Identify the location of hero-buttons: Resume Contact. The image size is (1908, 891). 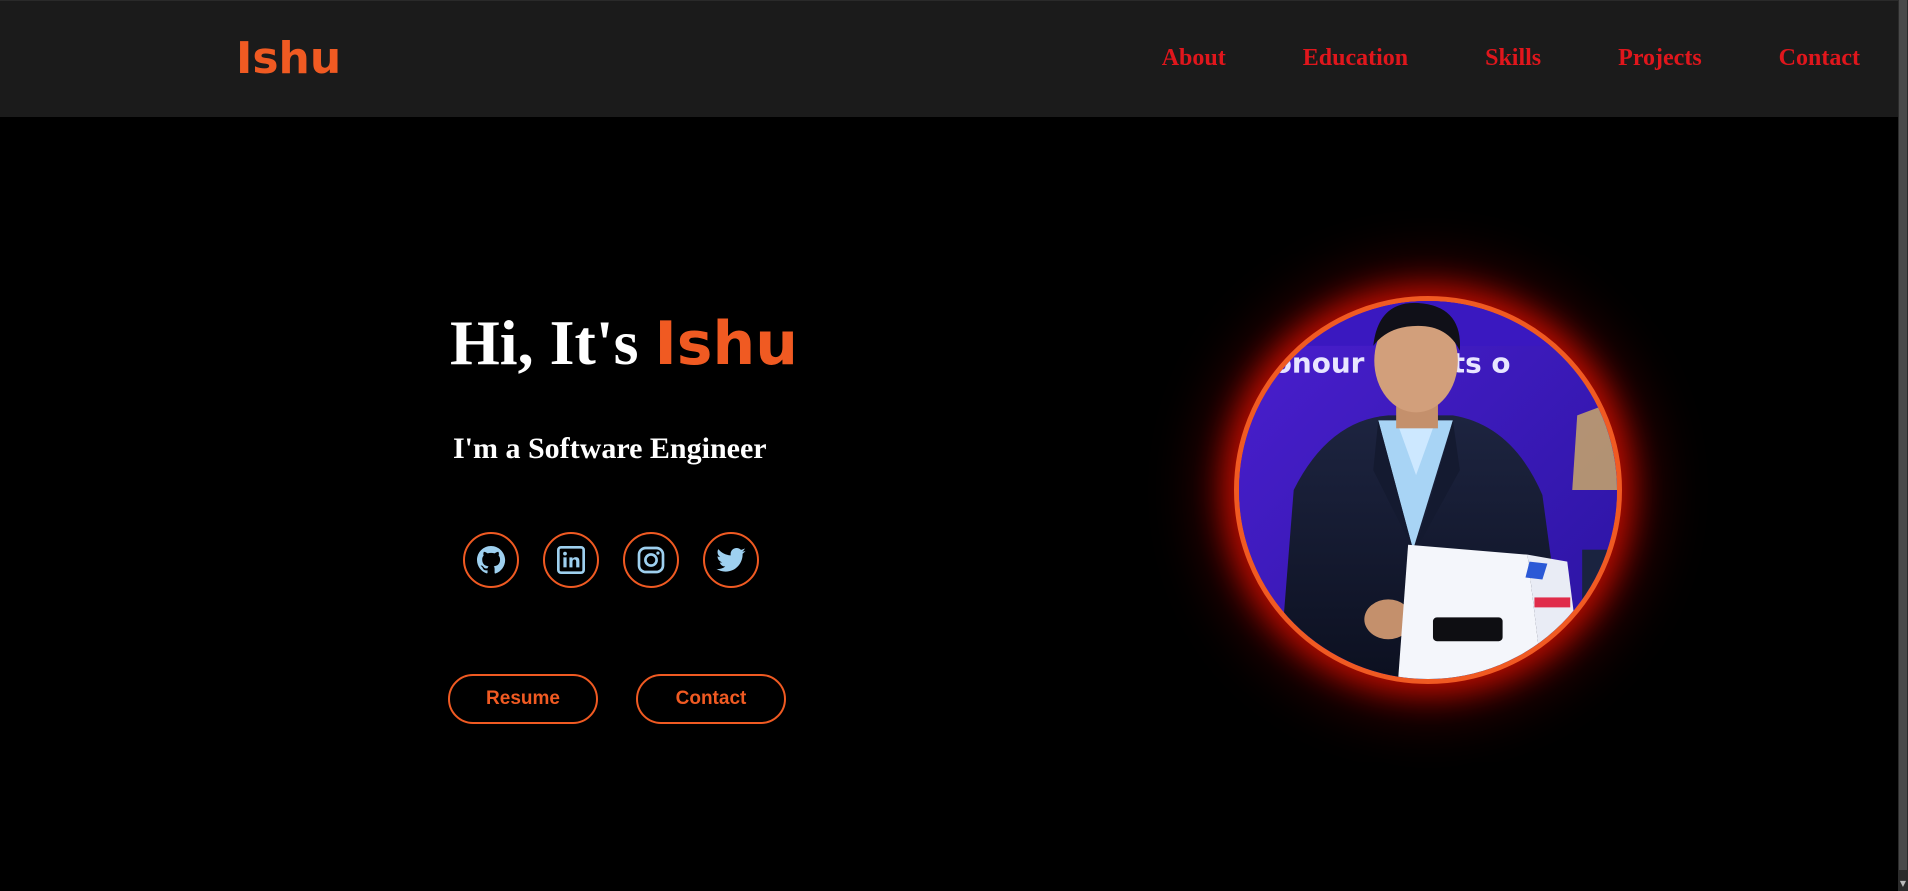
(636, 699).